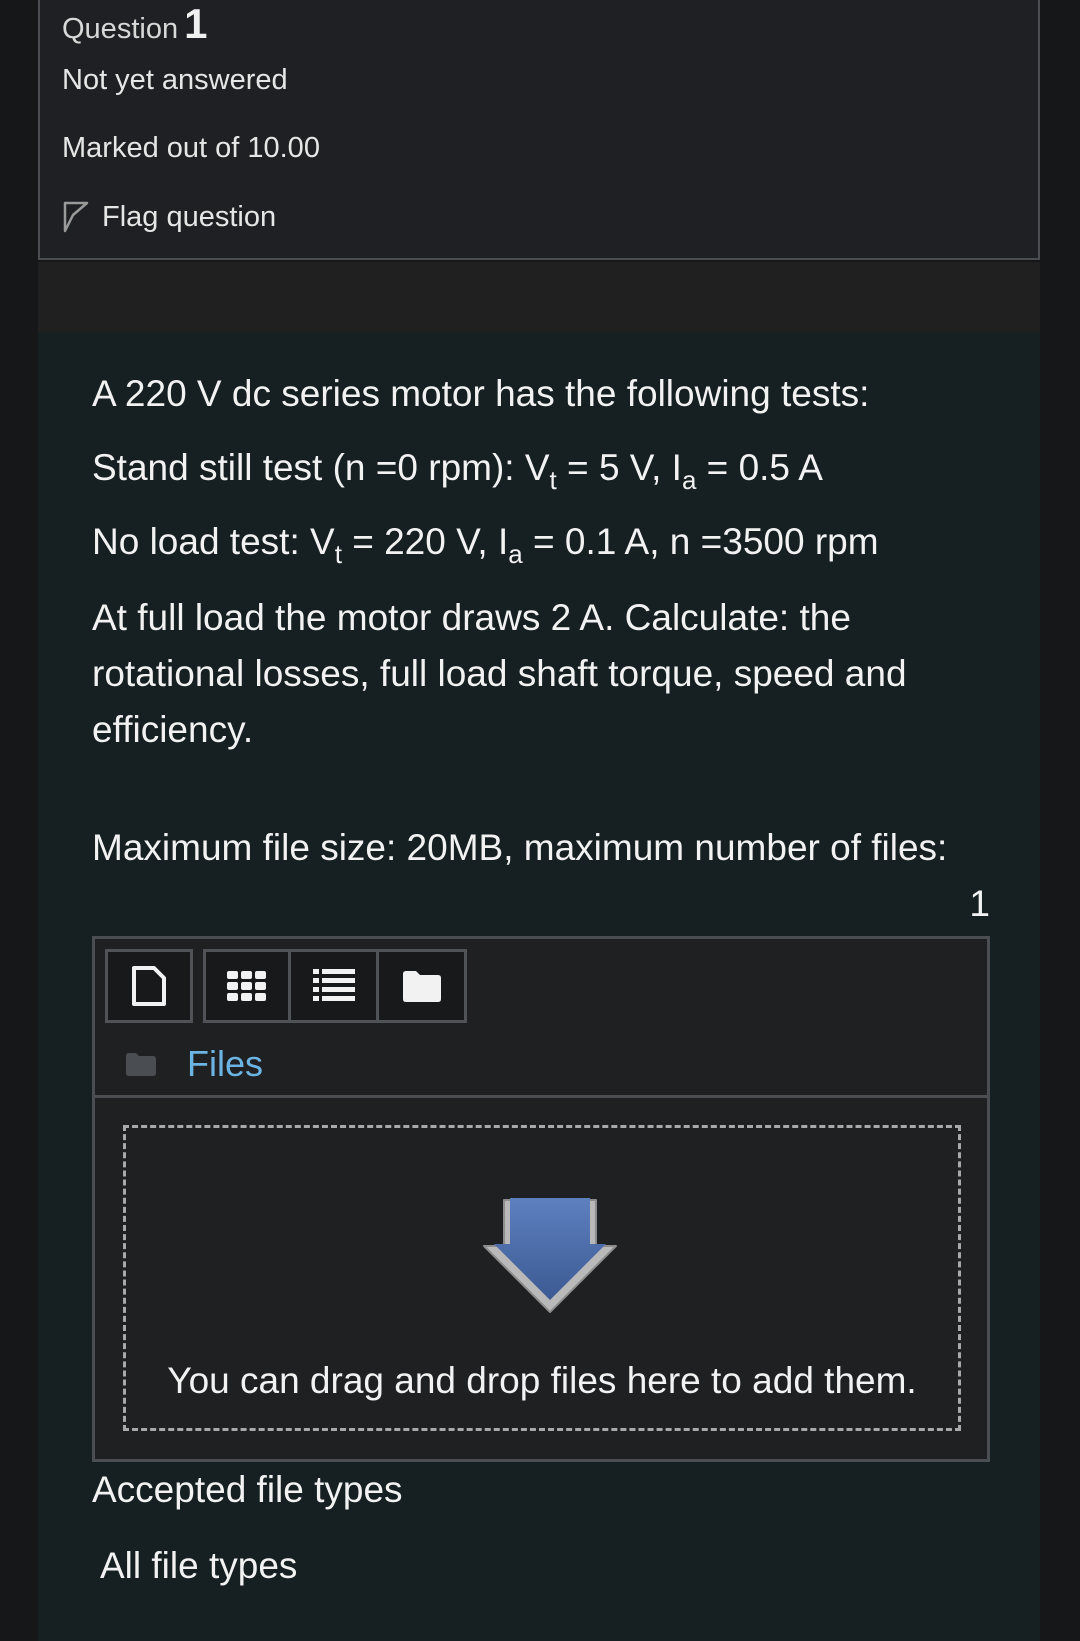  I want to click on standstill-test-mid: = 5 V, I, so click(619, 467).